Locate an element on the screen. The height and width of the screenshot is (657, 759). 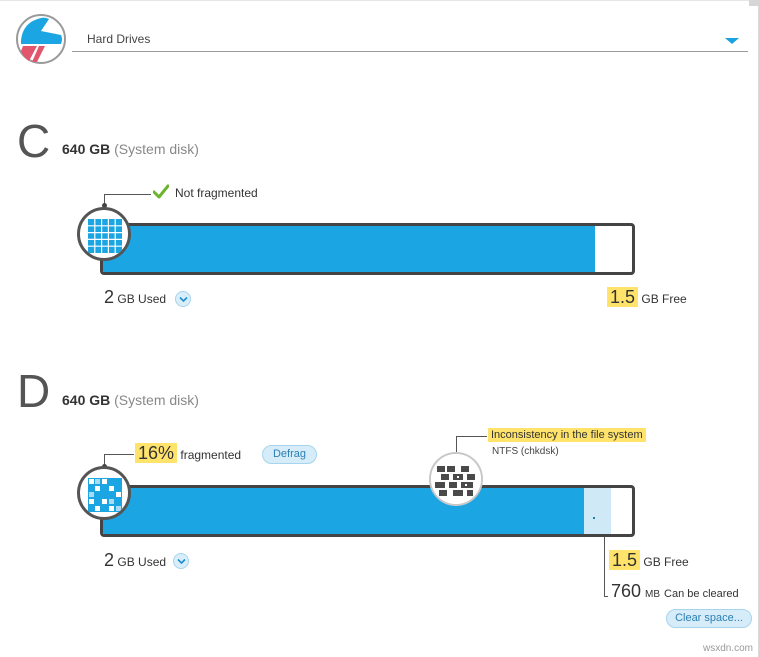
clearable-space-label: 760 MB Can be cleared is located at coordinates (675, 591).